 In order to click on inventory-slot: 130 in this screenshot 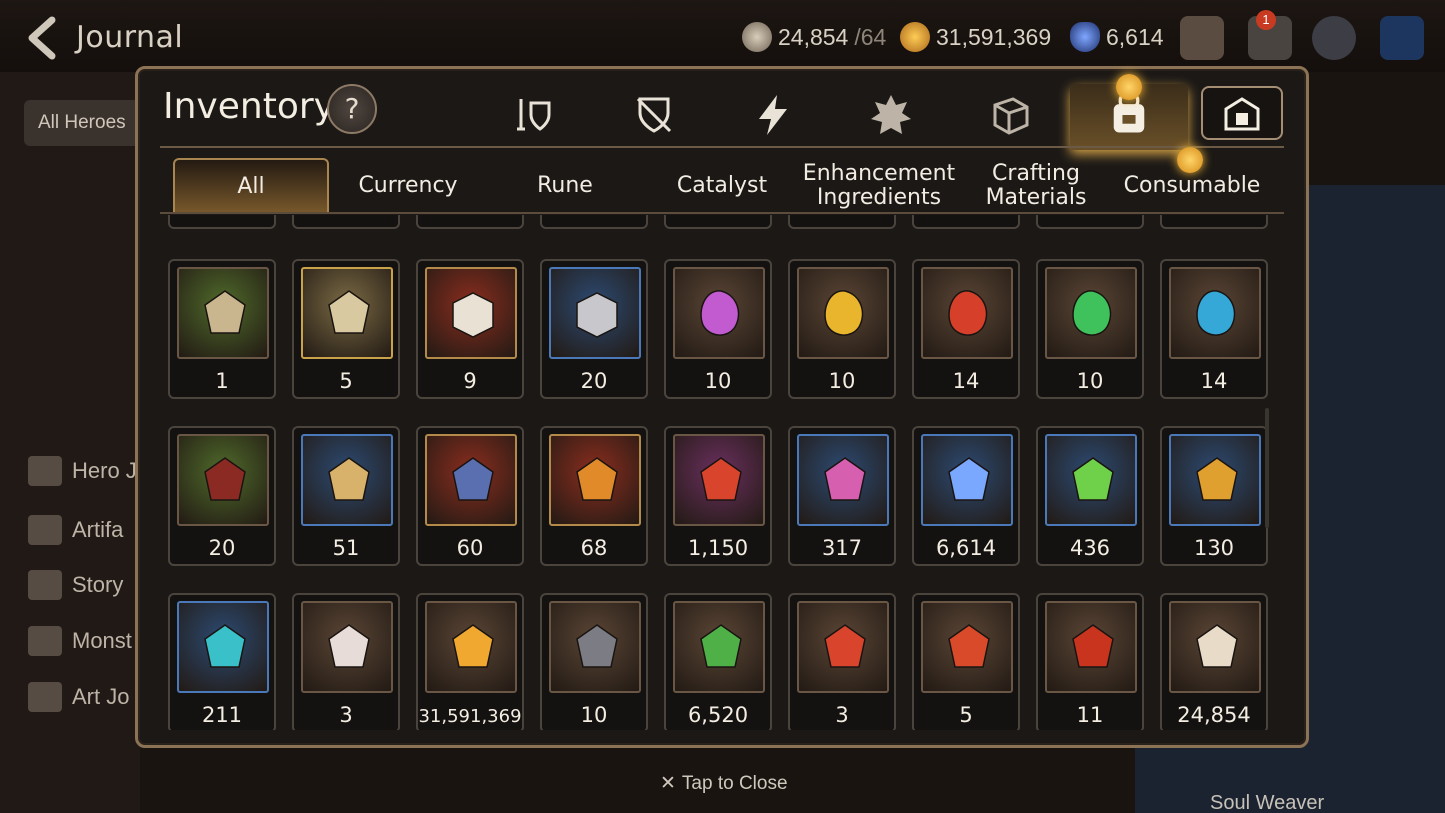, I will do `click(1214, 496)`.